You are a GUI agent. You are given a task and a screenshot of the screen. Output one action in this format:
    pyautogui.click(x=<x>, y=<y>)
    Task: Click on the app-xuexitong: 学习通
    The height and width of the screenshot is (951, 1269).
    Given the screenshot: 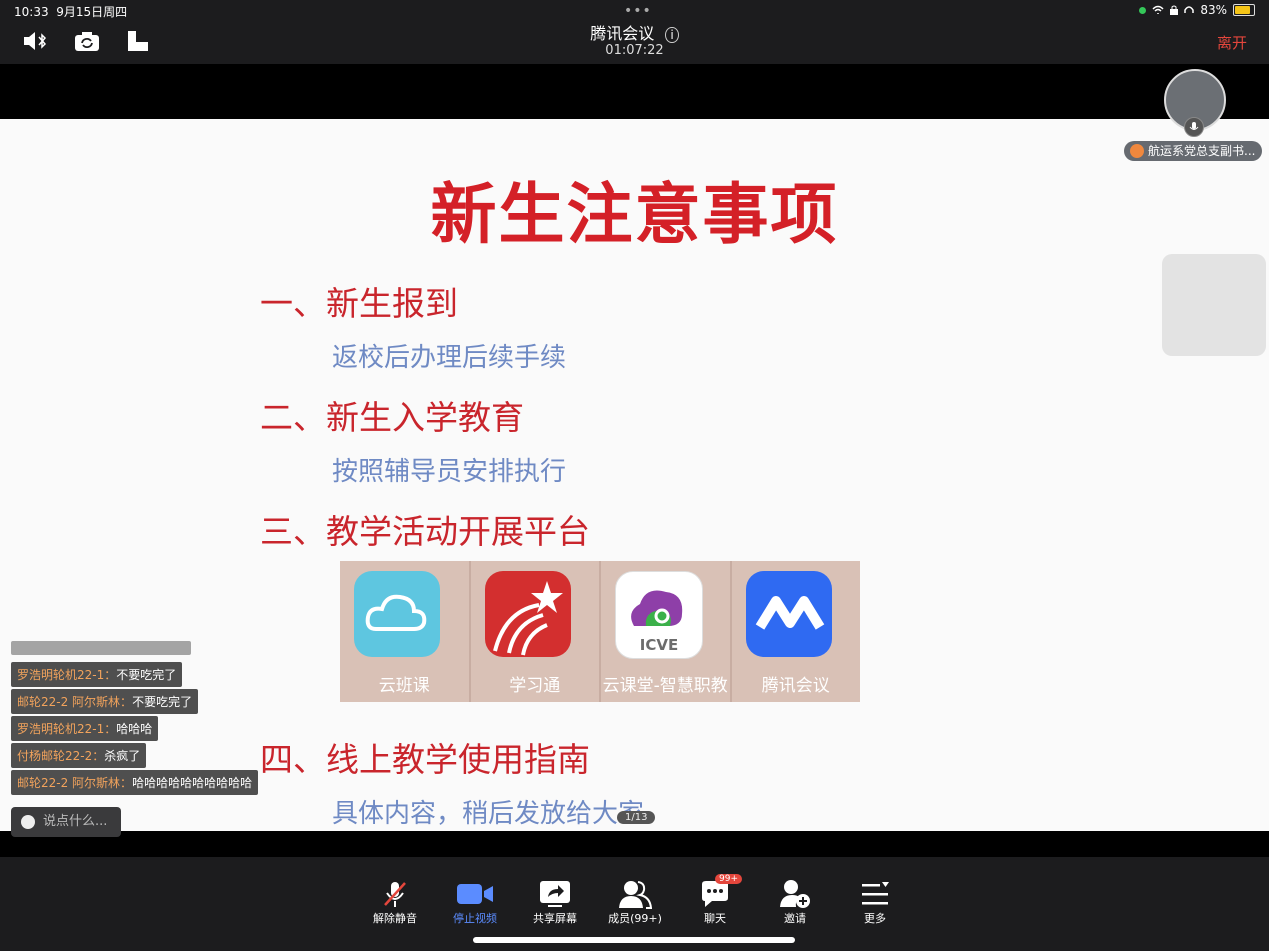 What is the action you would take?
    pyautogui.click(x=536, y=631)
    